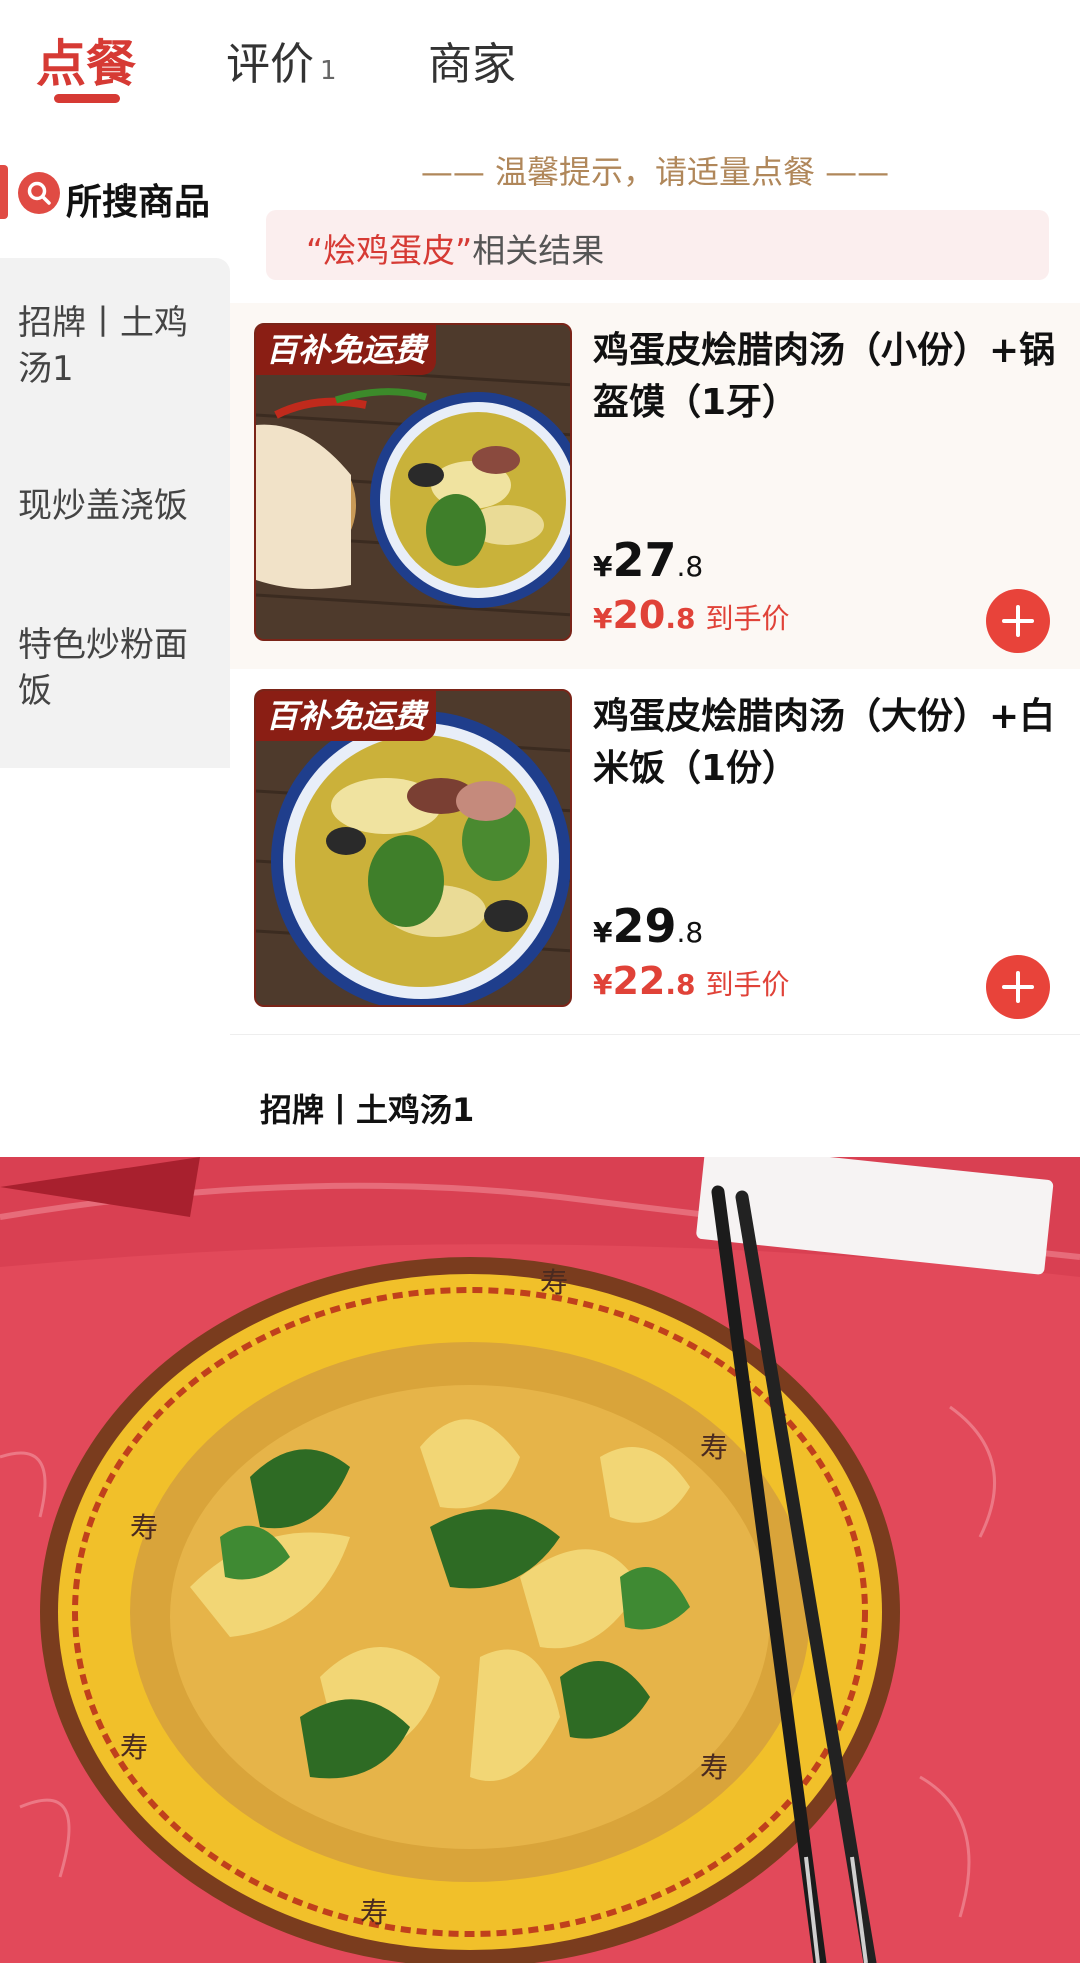 The width and height of the screenshot is (1080, 1963). What do you see at coordinates (328, 71) in the screenshot?
I see `tab-reviews-count: 1` at bounding box center [328, 71].